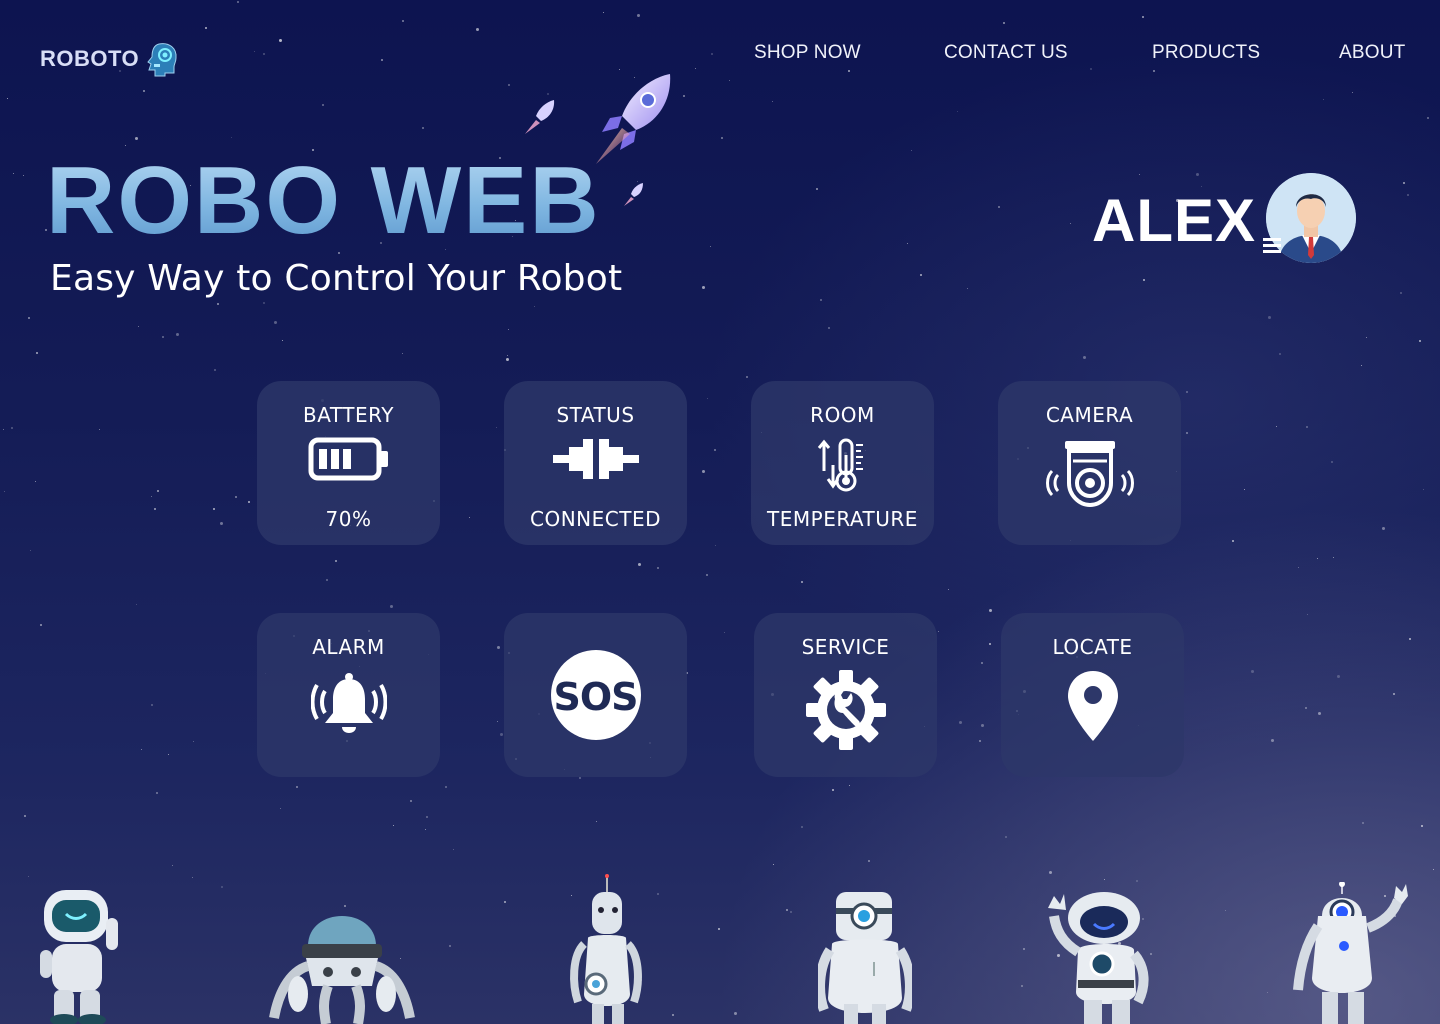 Image resolution: width=1440 pixels, height=1024 pixels. I want to click on status-value: CONNECTED, so click(595, 519).